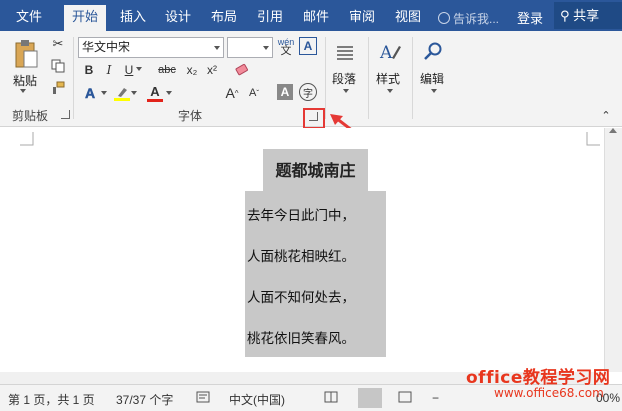 The height and width of the screenshot is (411, 622). Describe the element at coordinates (133, 18) in the screenshot. I see `tab-insert: 插入` at that location.